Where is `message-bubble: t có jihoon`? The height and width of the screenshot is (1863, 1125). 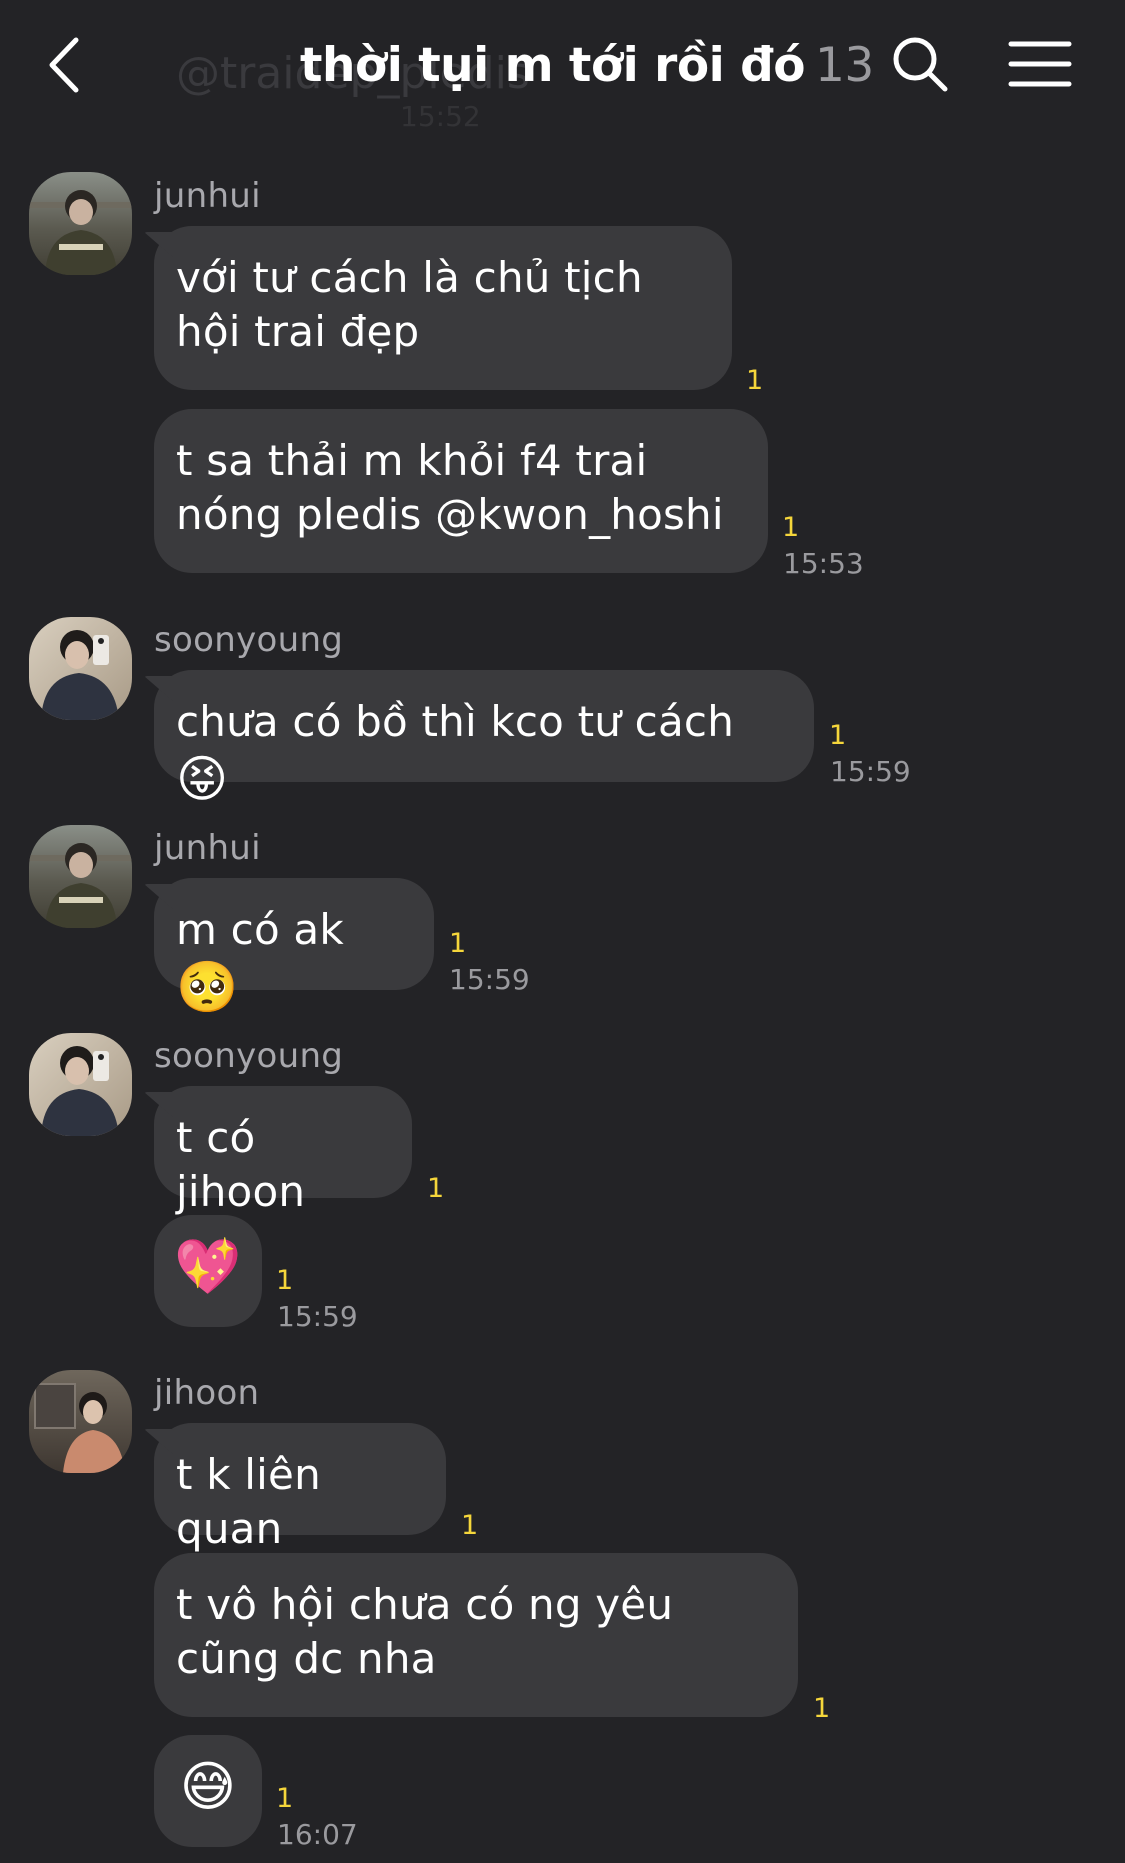 message-bubble: t có jihoon is located at coordinates (283, 1151).